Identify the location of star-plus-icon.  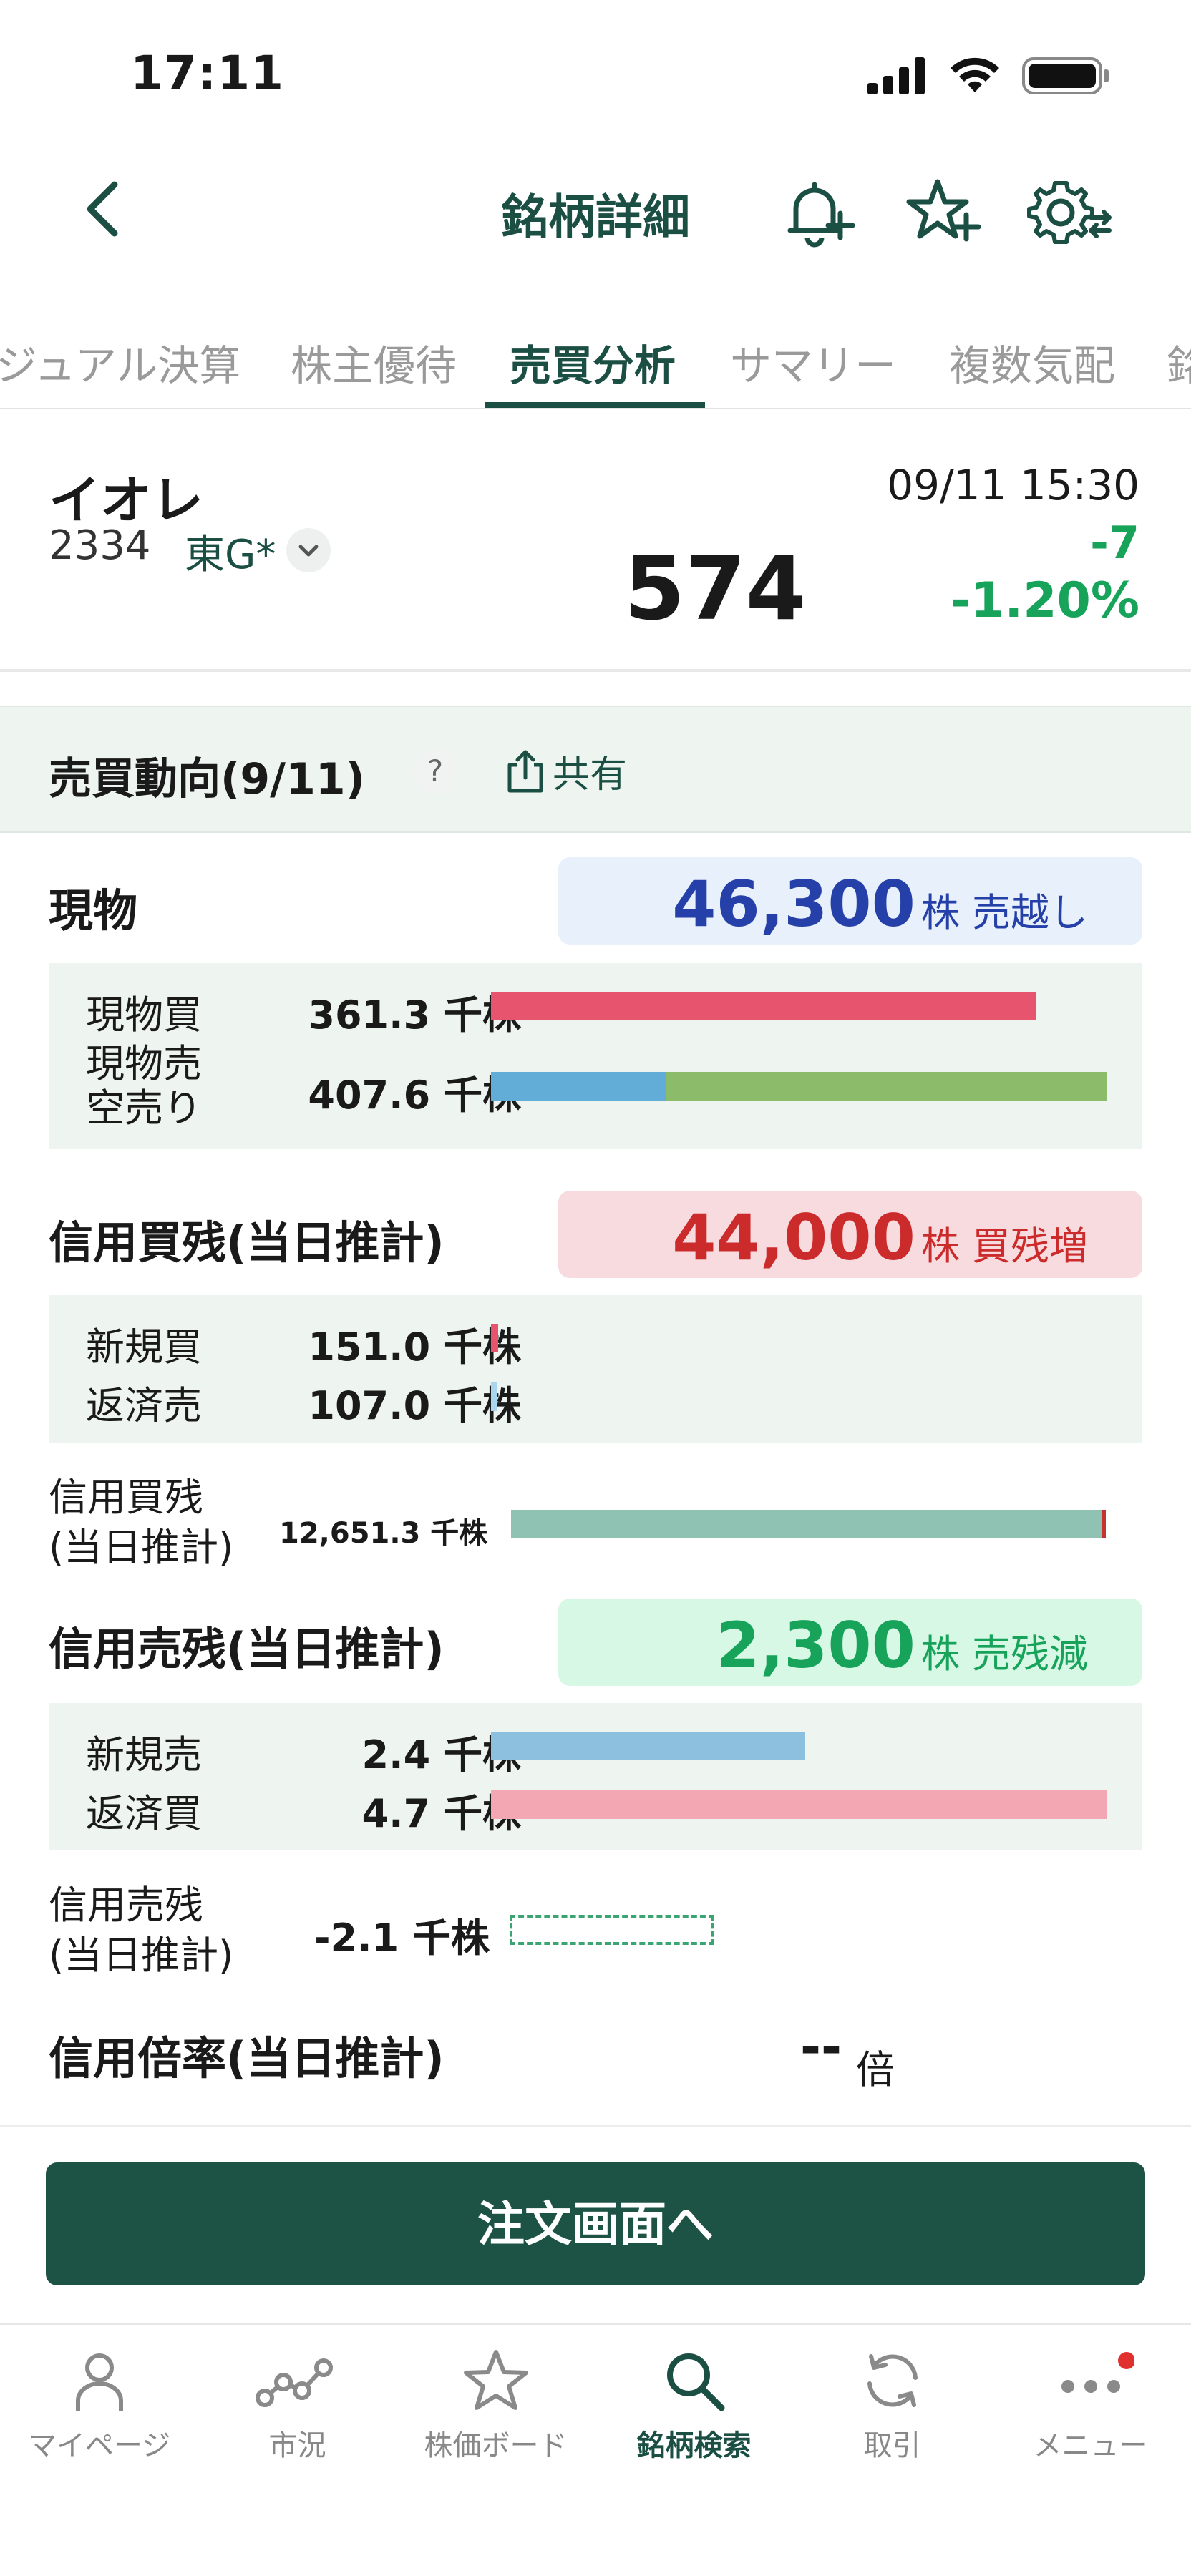
(943, 210).